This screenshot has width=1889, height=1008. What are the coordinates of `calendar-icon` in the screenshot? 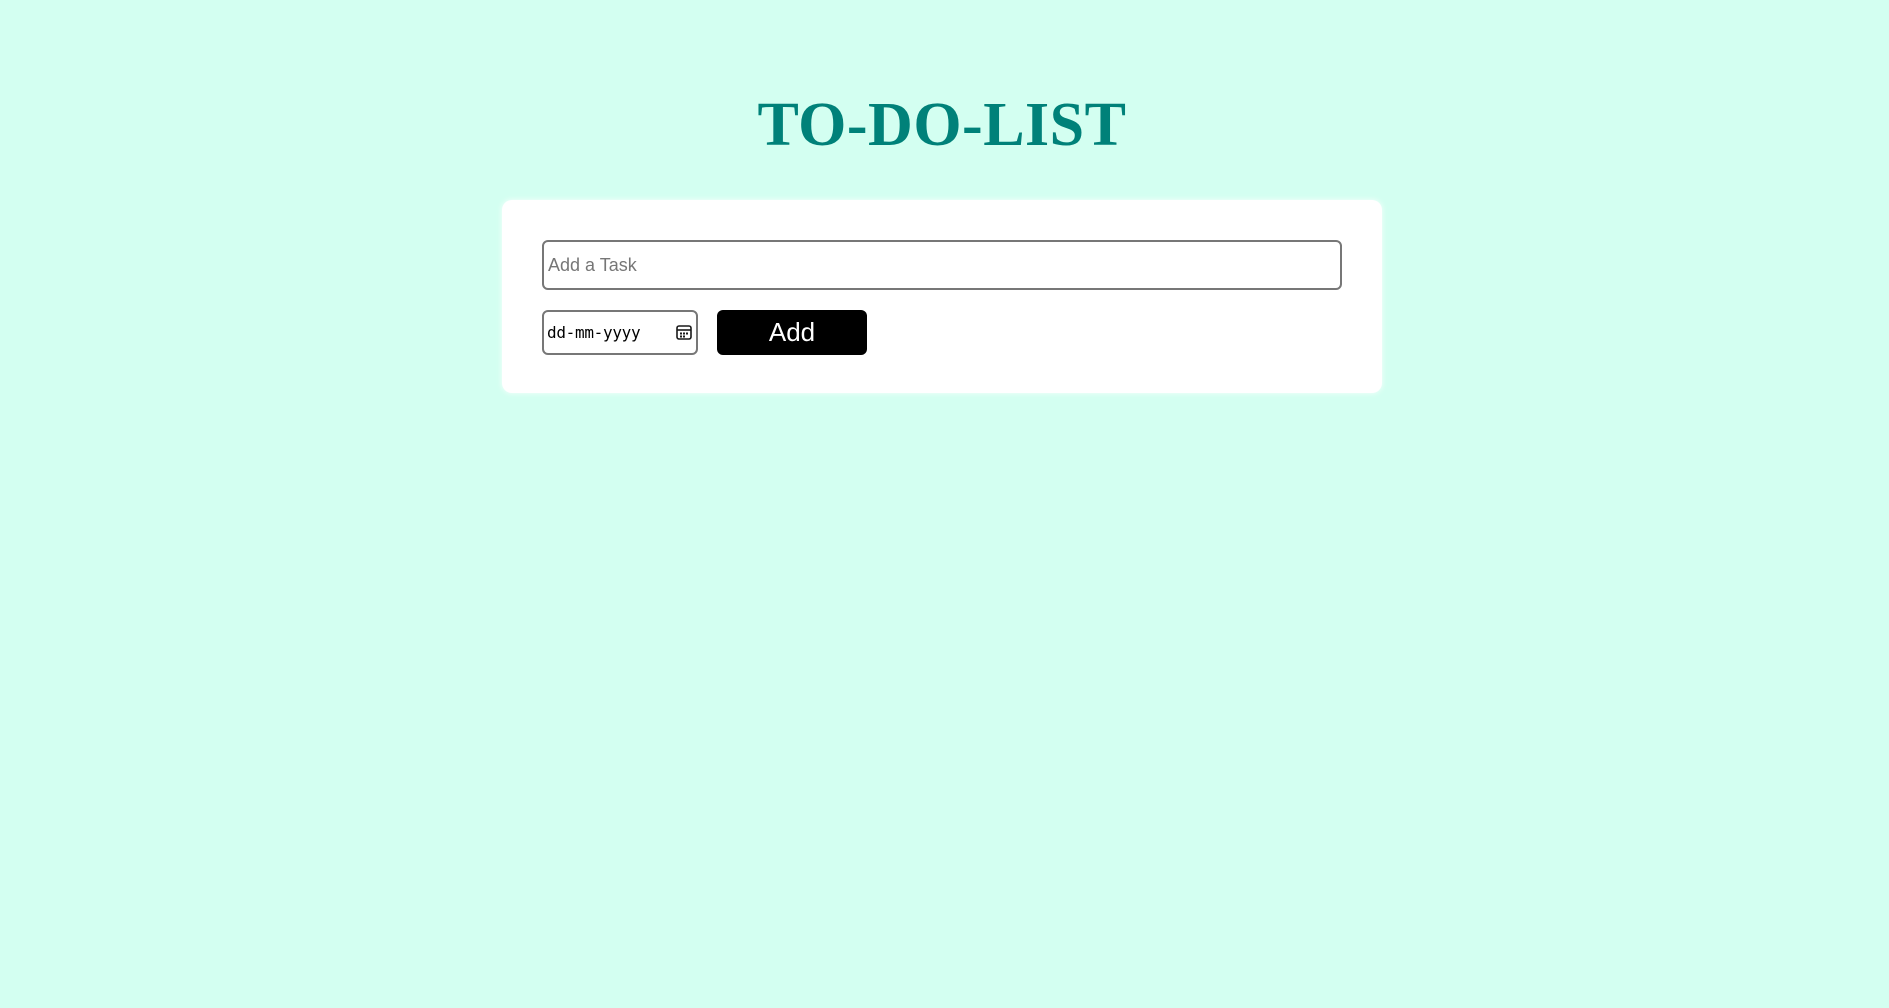 It's located at (684, 332).